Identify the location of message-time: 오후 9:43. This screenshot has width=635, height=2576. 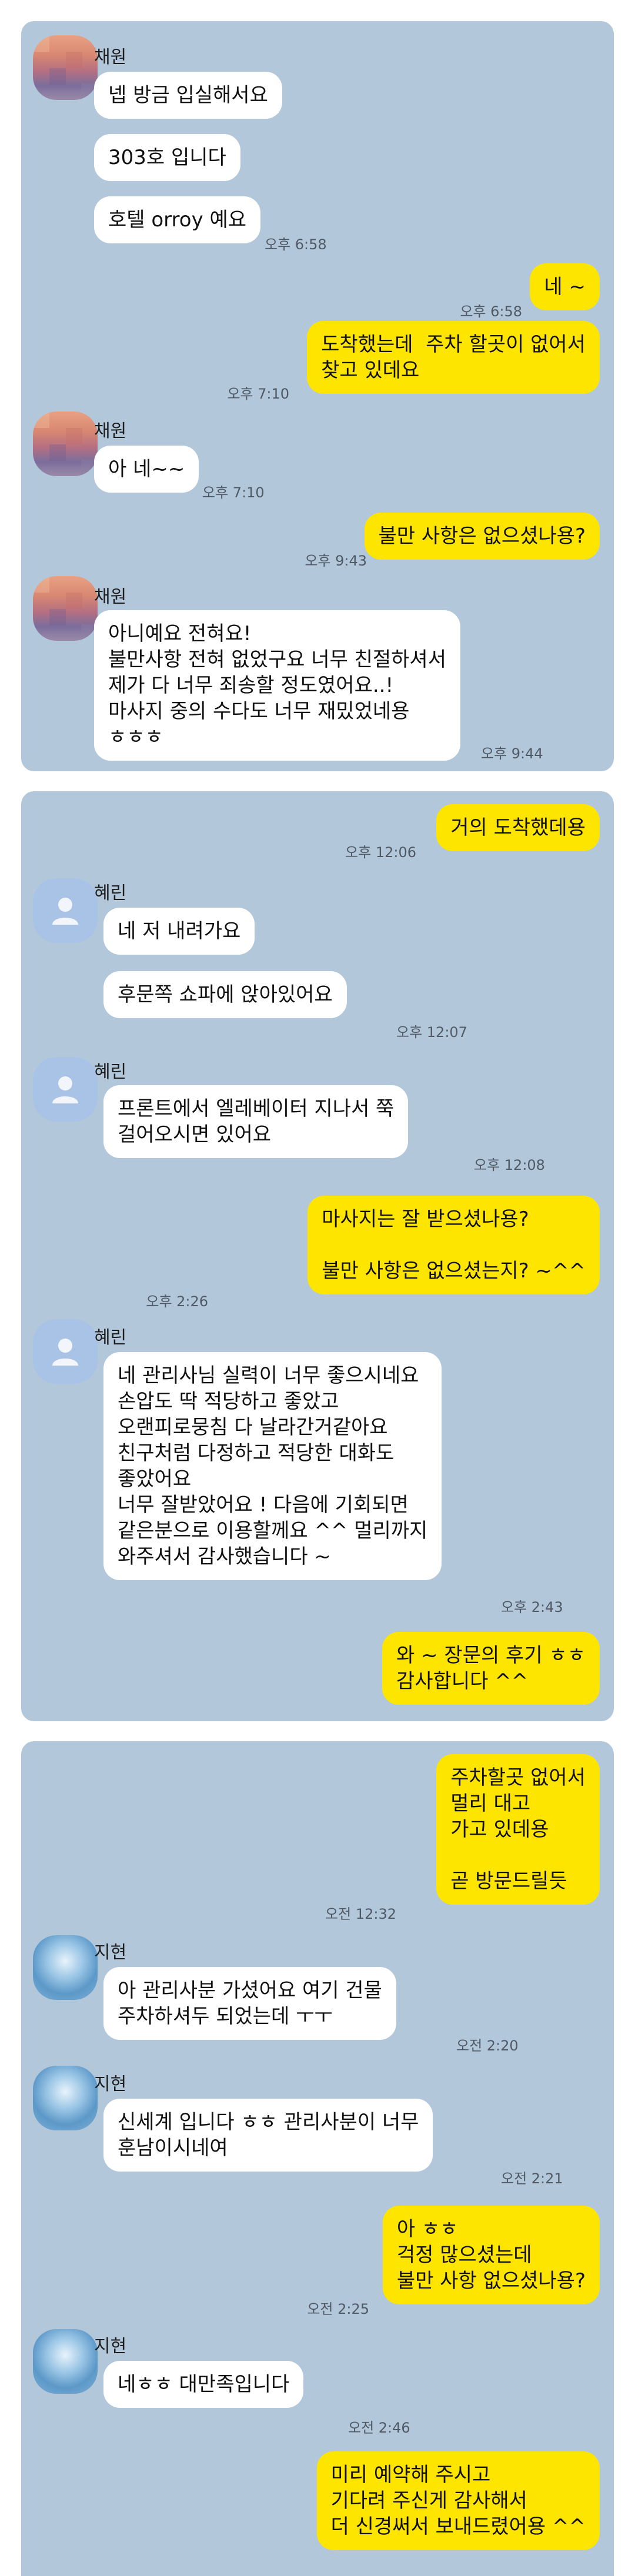
(336, 561).